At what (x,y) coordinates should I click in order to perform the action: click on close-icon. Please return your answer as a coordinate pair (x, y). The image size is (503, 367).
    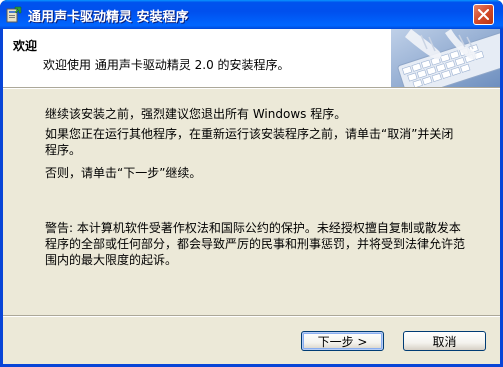
    Looking at the image, I should click on (483, 14).